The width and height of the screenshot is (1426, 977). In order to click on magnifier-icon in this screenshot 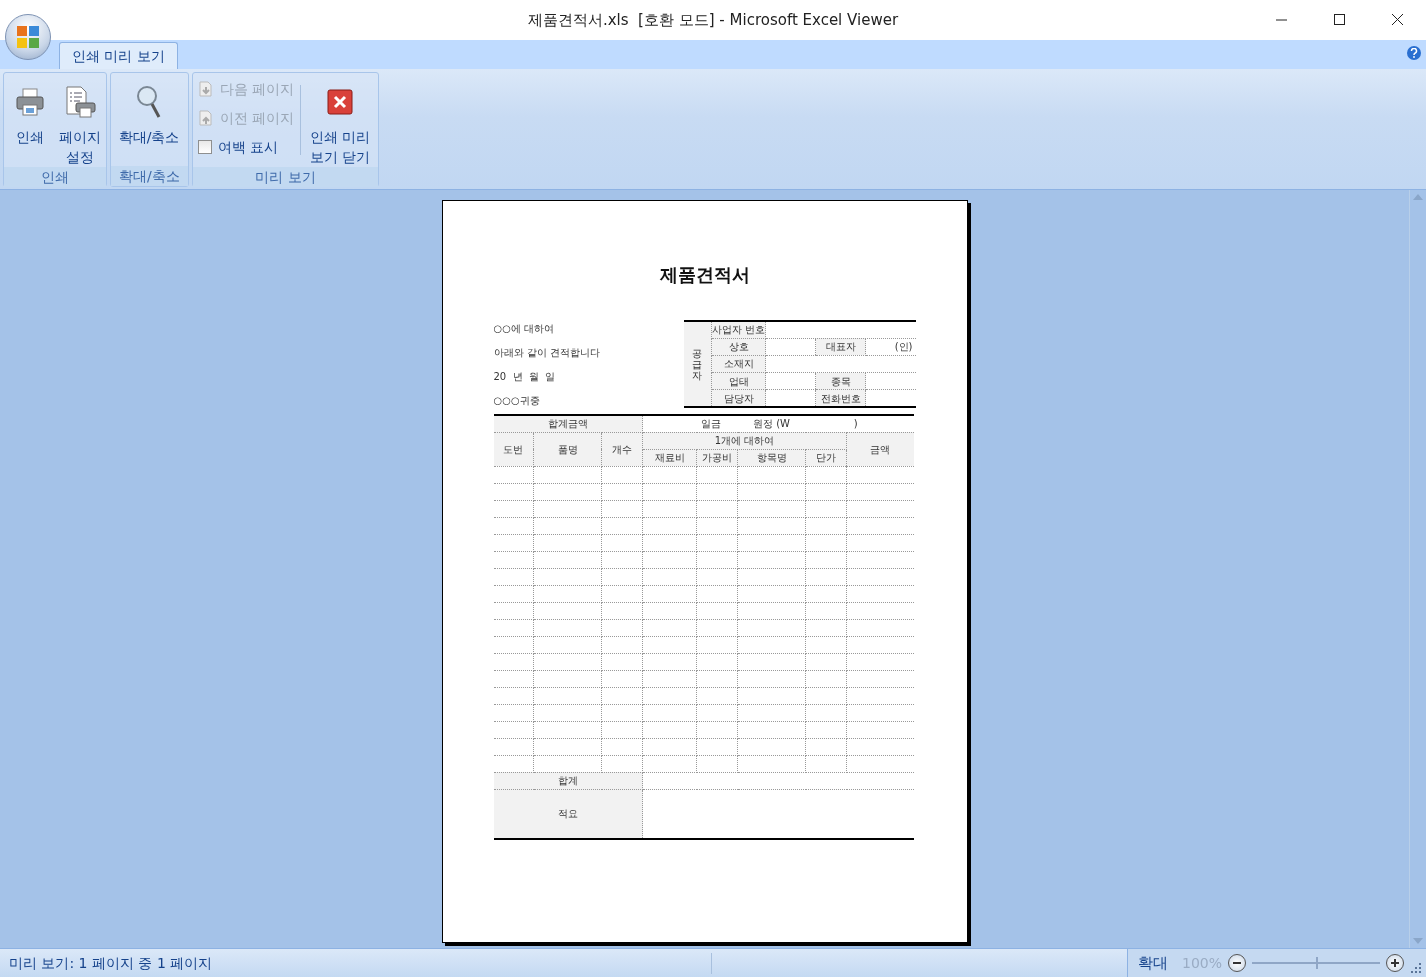, I will do `click(149, 102)`.